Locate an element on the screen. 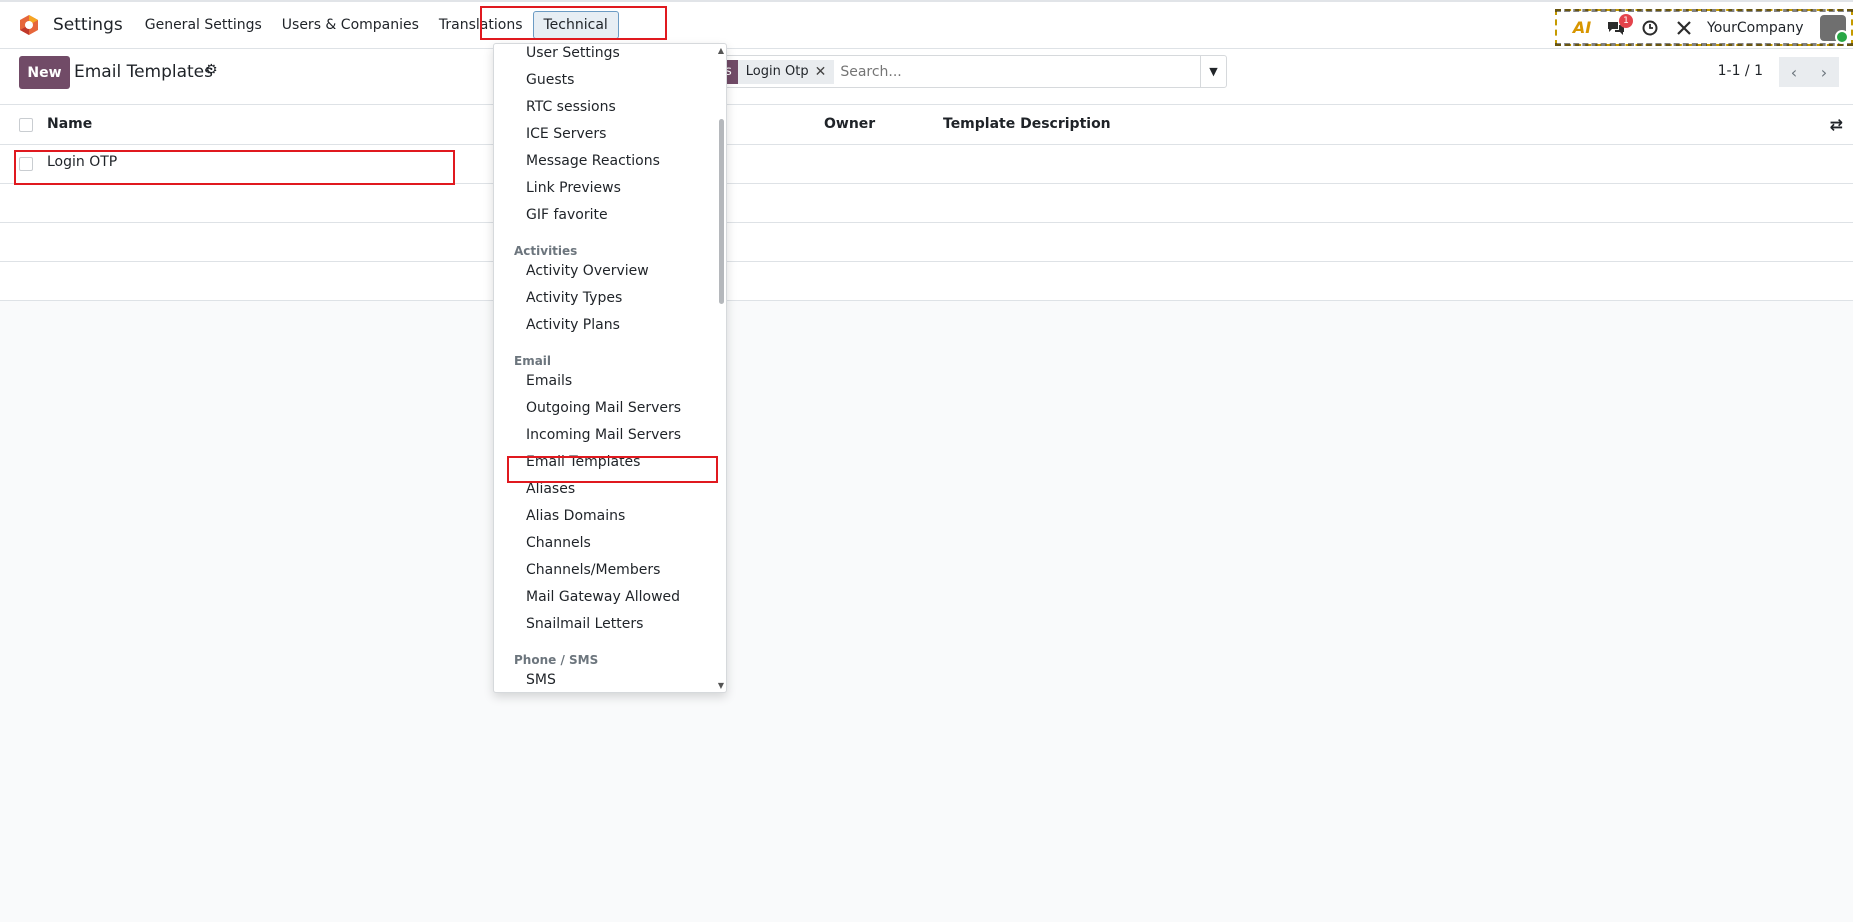  dropdown-item-alias-domains: Alias Domains is located at coordinates (575, 516).